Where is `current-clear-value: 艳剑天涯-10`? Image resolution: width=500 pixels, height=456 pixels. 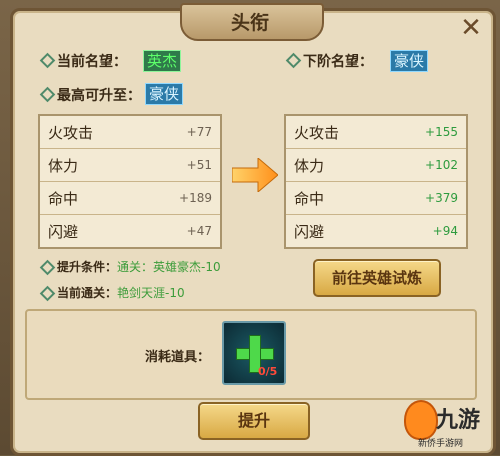 current-clear-value: 艳剑天涯-10 is located at coordinates (151, 293).